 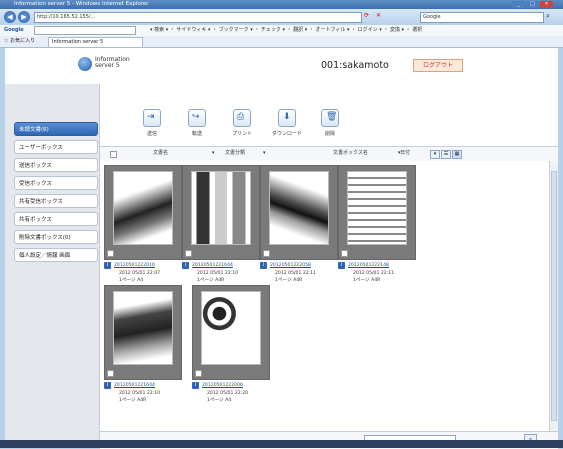 I want to click on google-search-input, so click(x=85, y=30).